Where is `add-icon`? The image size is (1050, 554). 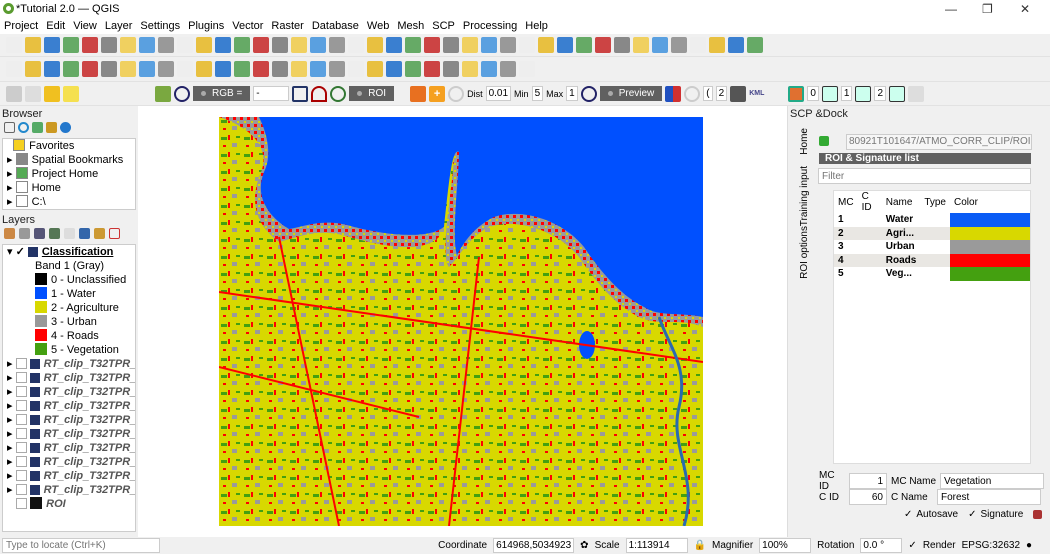 add-icon is located at coordinates (9, 127).